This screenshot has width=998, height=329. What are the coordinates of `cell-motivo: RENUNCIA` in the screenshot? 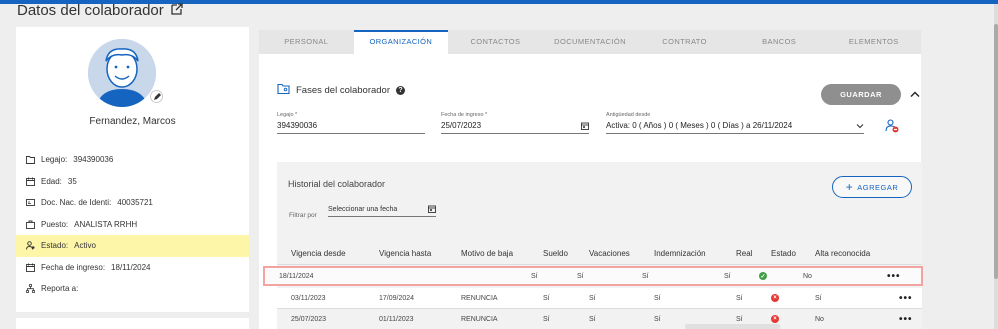 It's located at (479, 298).